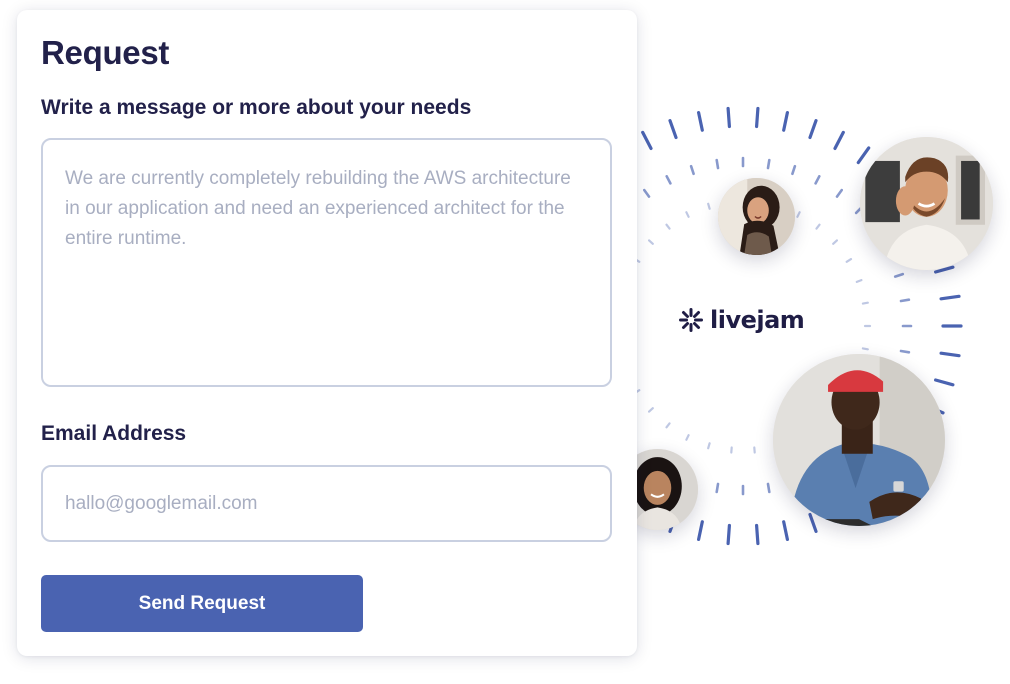  Describe the element at coordinates (114, 433) in the screenshot. I see `email-label: Email Address` at that location.